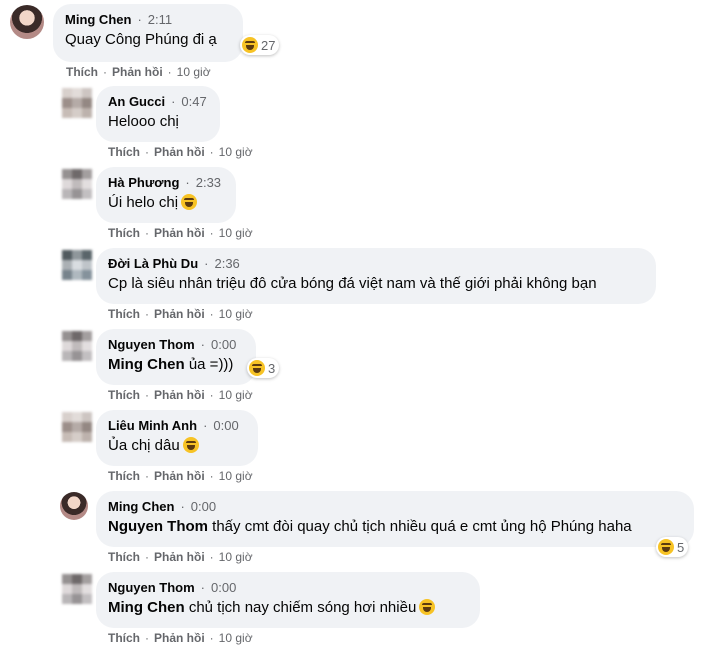 This screenshot has width=717, height=648. Describe the element at coordinates (681, 547) in the screenshot. I see `reaction-count: 5` at that location.